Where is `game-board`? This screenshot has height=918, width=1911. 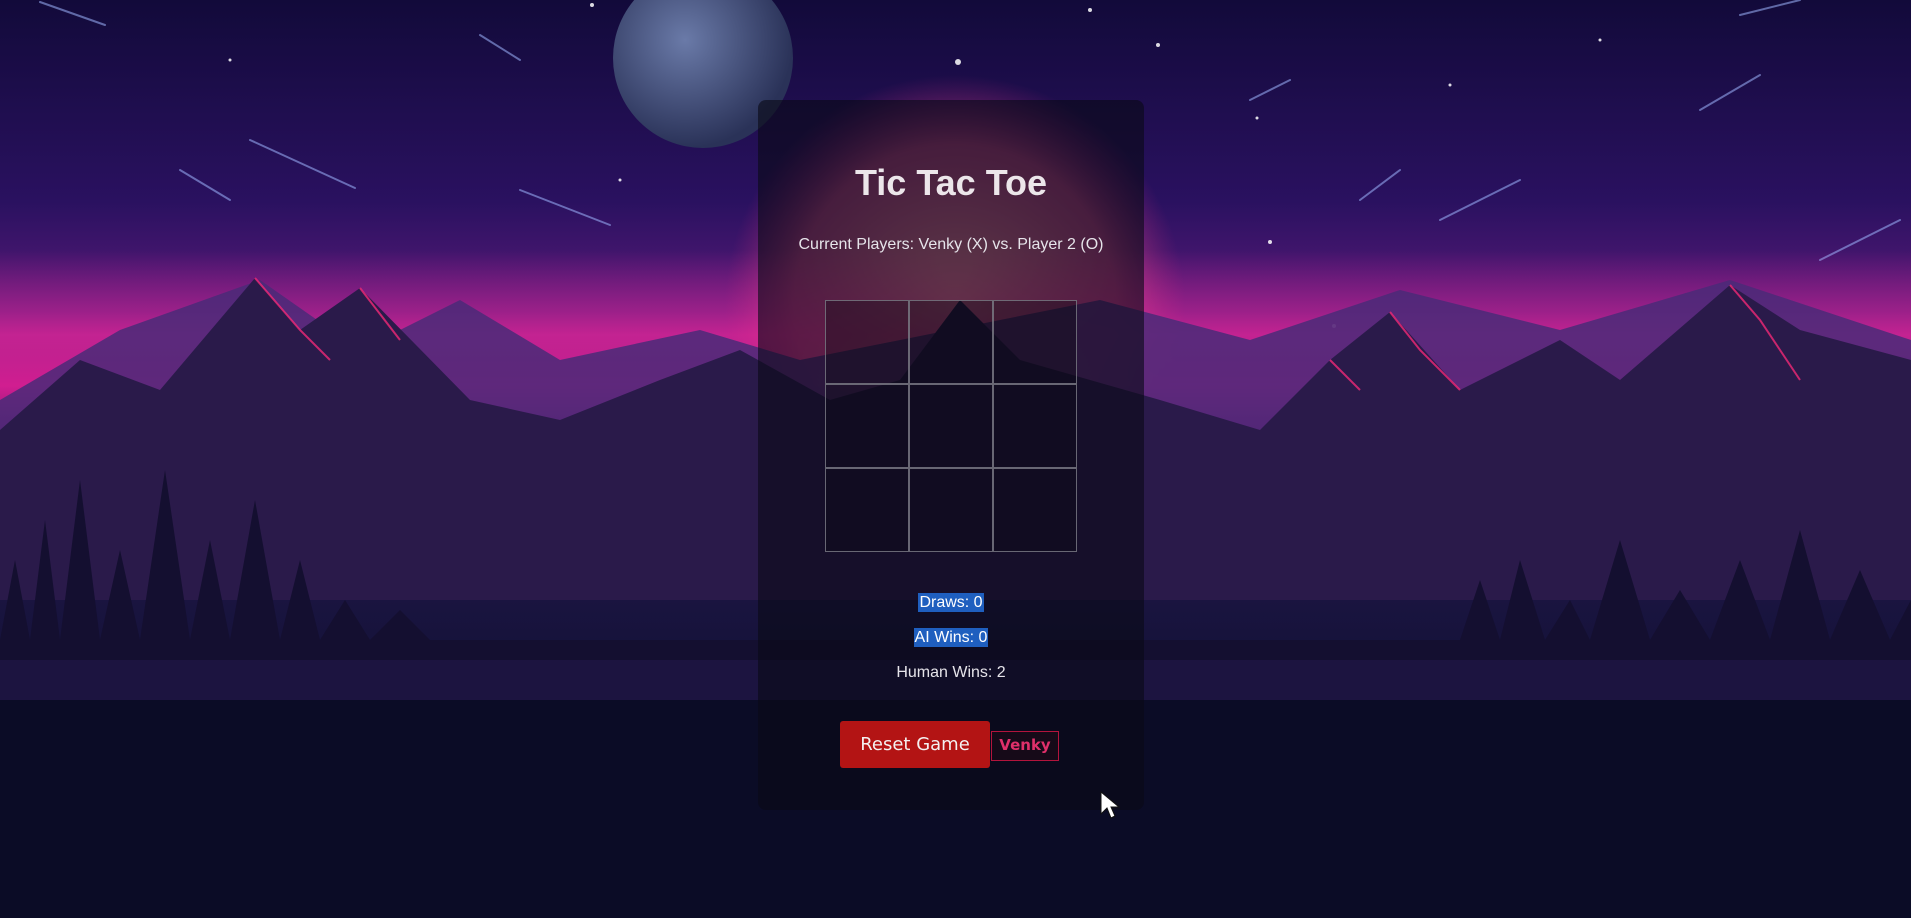
game-board is located at coordinates (951, 426).